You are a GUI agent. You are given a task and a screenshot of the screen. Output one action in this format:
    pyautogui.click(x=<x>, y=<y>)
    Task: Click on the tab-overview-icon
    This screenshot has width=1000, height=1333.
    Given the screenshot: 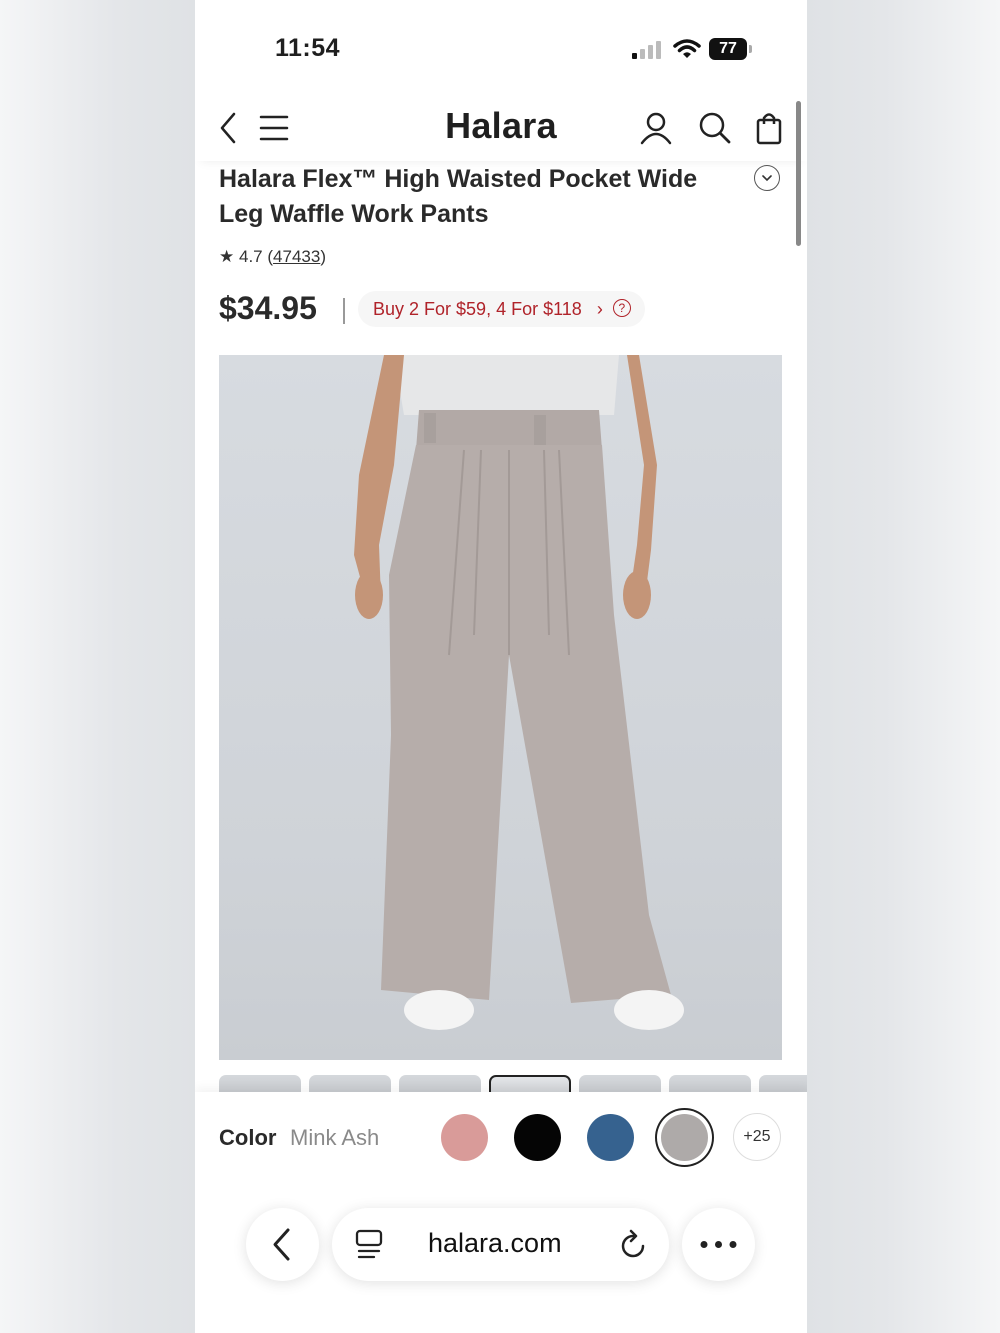 What is the action you would take?
    pyautogui.click(x=369, y=1245)
    